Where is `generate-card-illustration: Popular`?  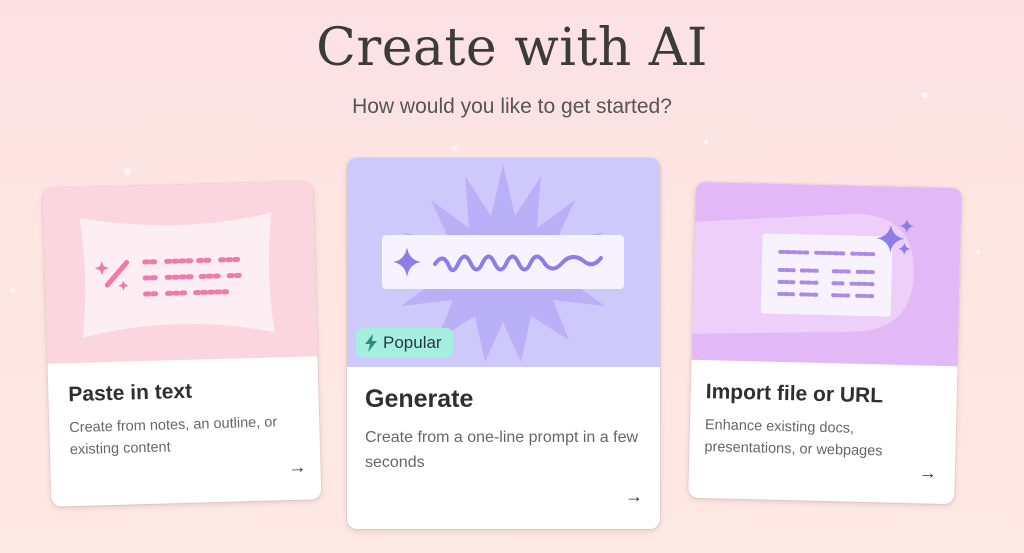
generate-card-illustration: Popular is located at coordinates (503, 262).